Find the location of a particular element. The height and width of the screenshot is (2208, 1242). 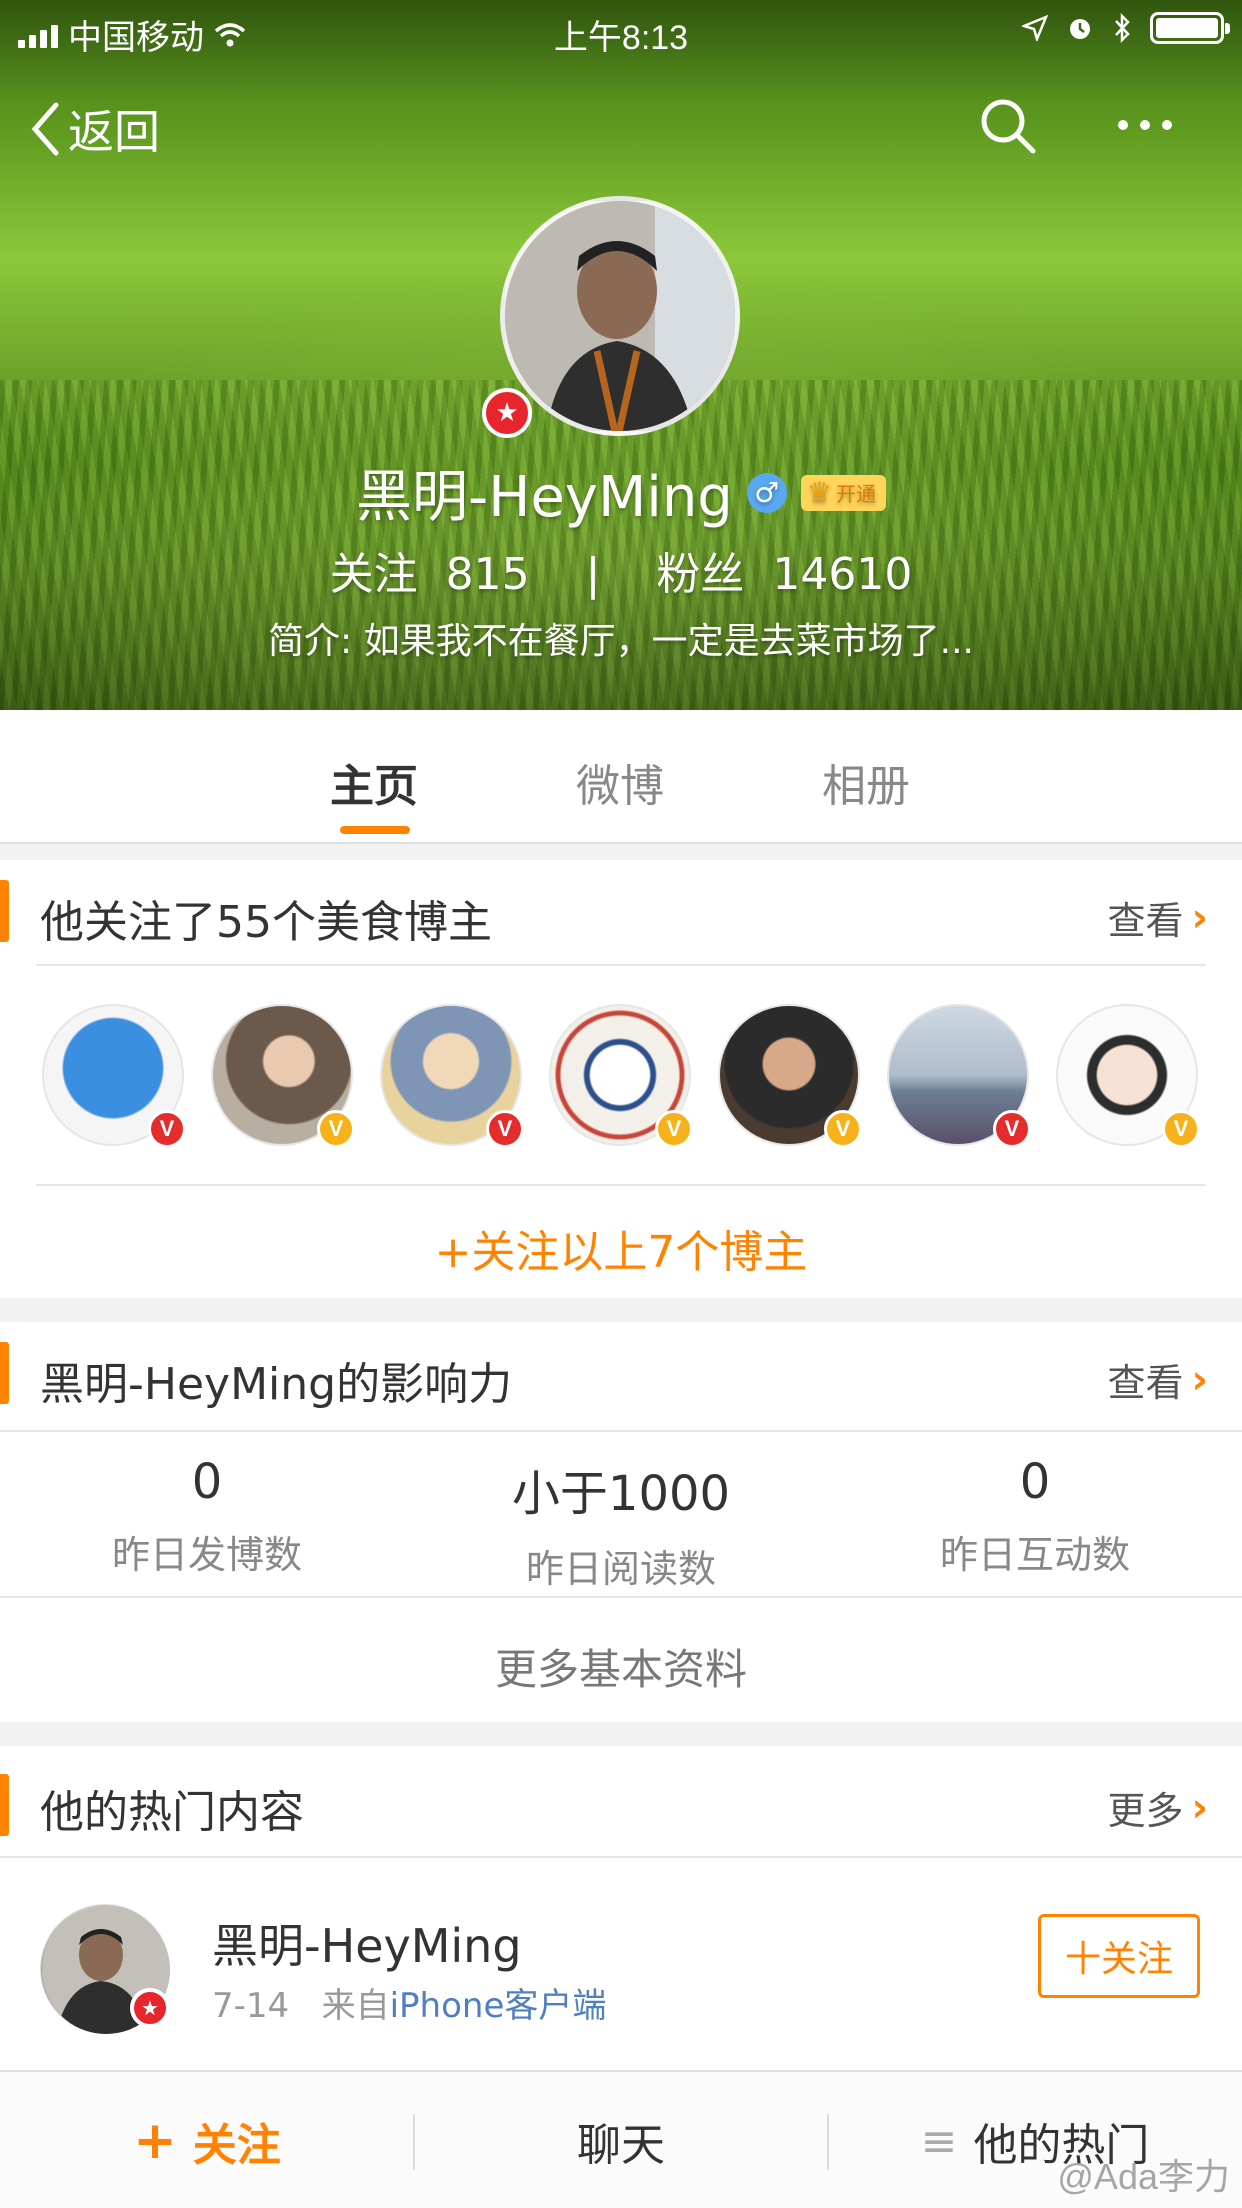

fans-count: 14610 is located at coordinates (842, 574).